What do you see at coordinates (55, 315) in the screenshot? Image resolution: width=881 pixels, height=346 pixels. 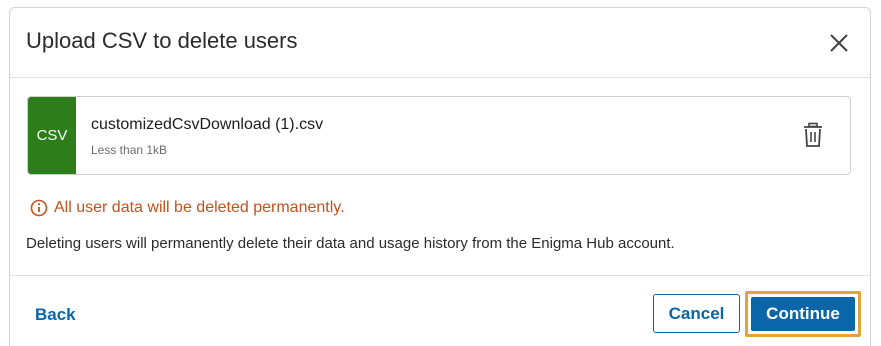 I see `back-link: Back` at bounding box center [55, 315].